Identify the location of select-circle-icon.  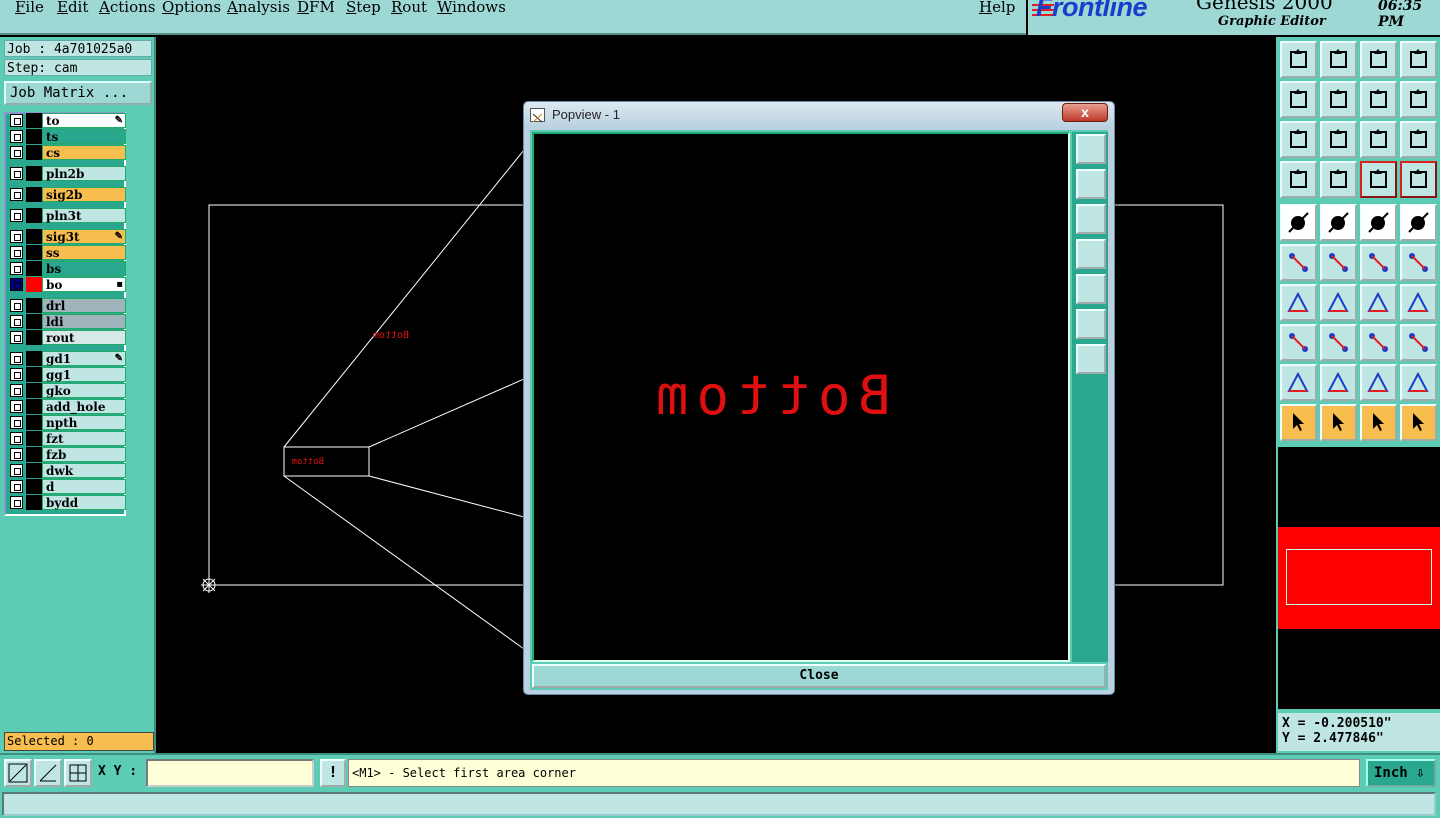
(1378, 422).